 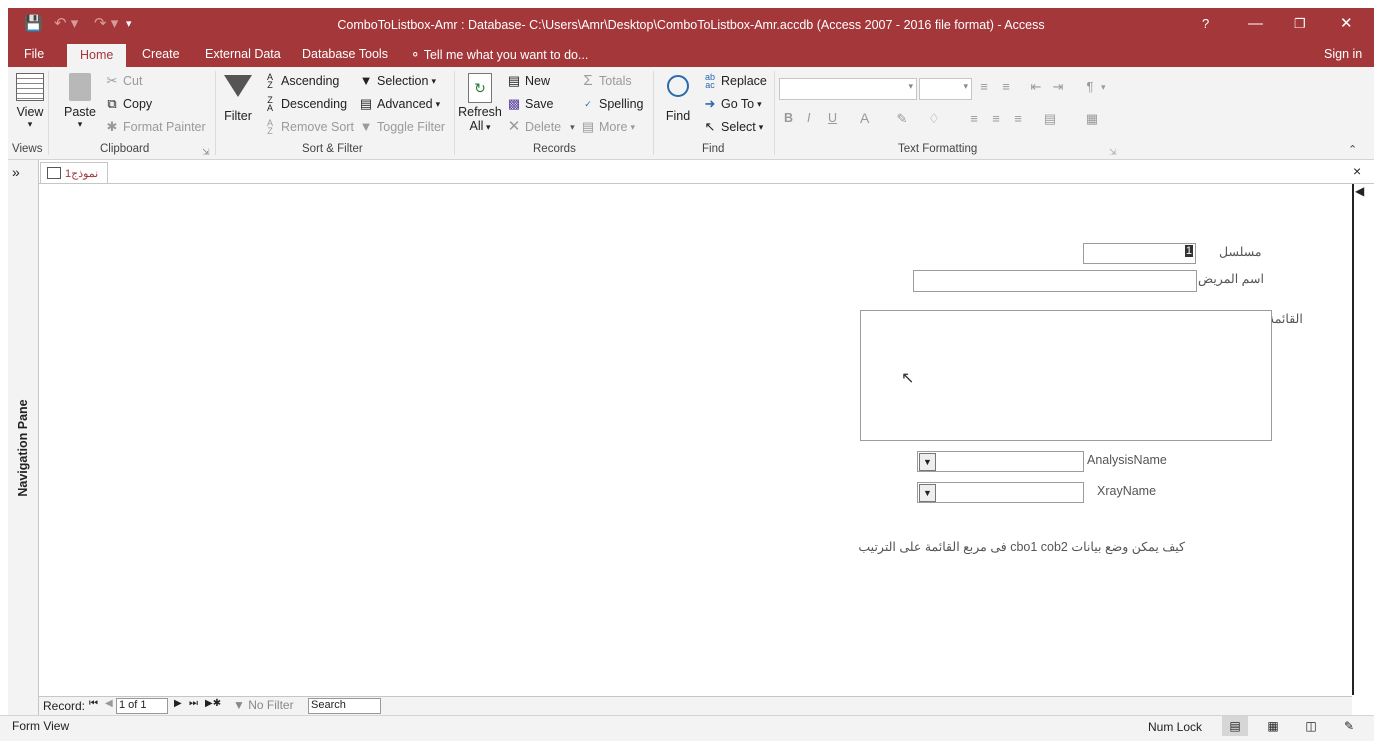 What do you see at coordinates (66, 24) in the screenshot?
I see `undo-icon: ↶ ▾` at bounding box center [66, 24].